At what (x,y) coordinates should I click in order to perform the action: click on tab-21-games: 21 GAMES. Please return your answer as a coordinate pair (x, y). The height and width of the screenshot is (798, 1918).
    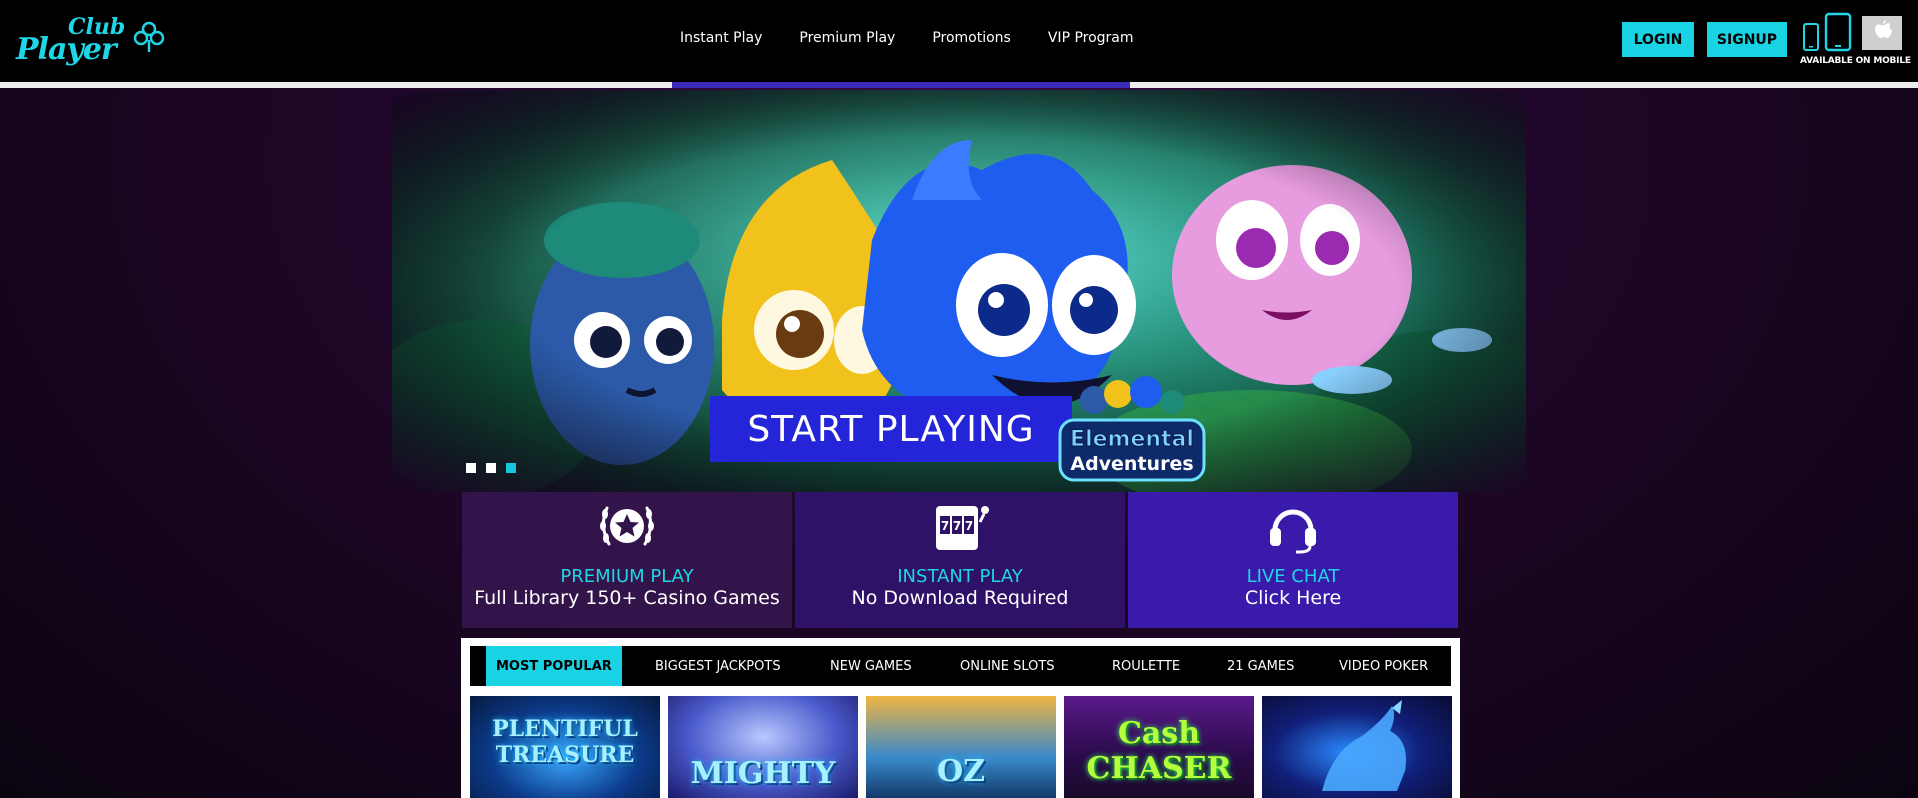
    Looking at the image, I should click on (1260, 666).